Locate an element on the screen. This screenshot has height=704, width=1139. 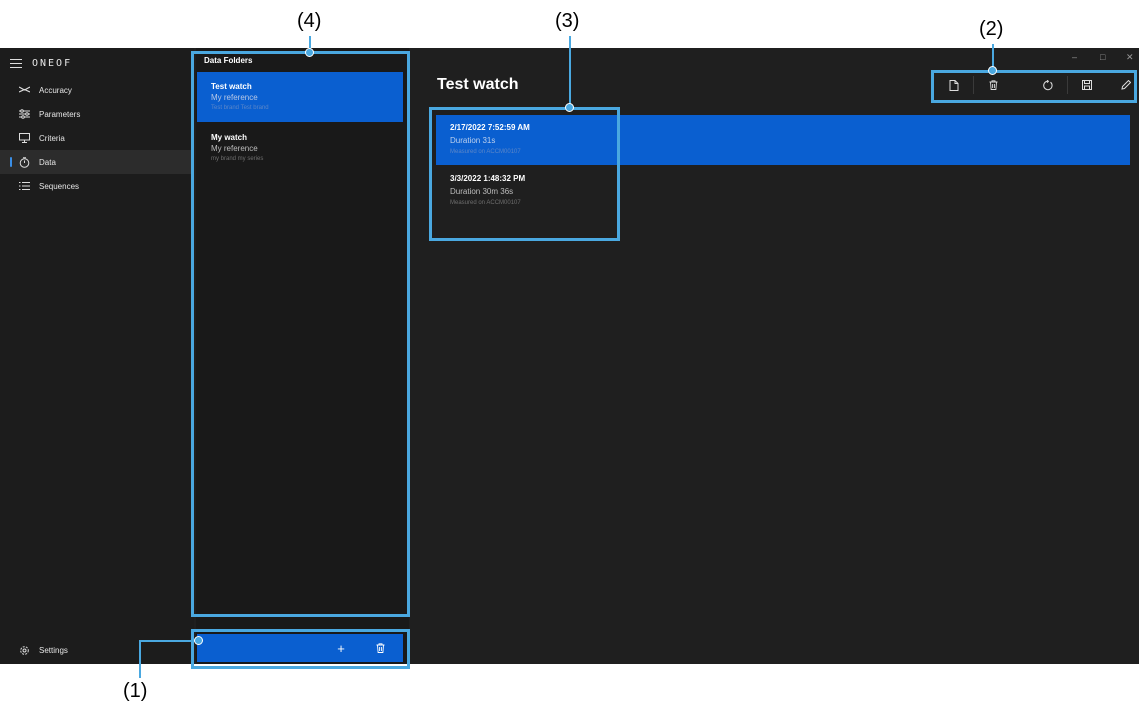
delete-record-button is located at coordinates (993, 85).